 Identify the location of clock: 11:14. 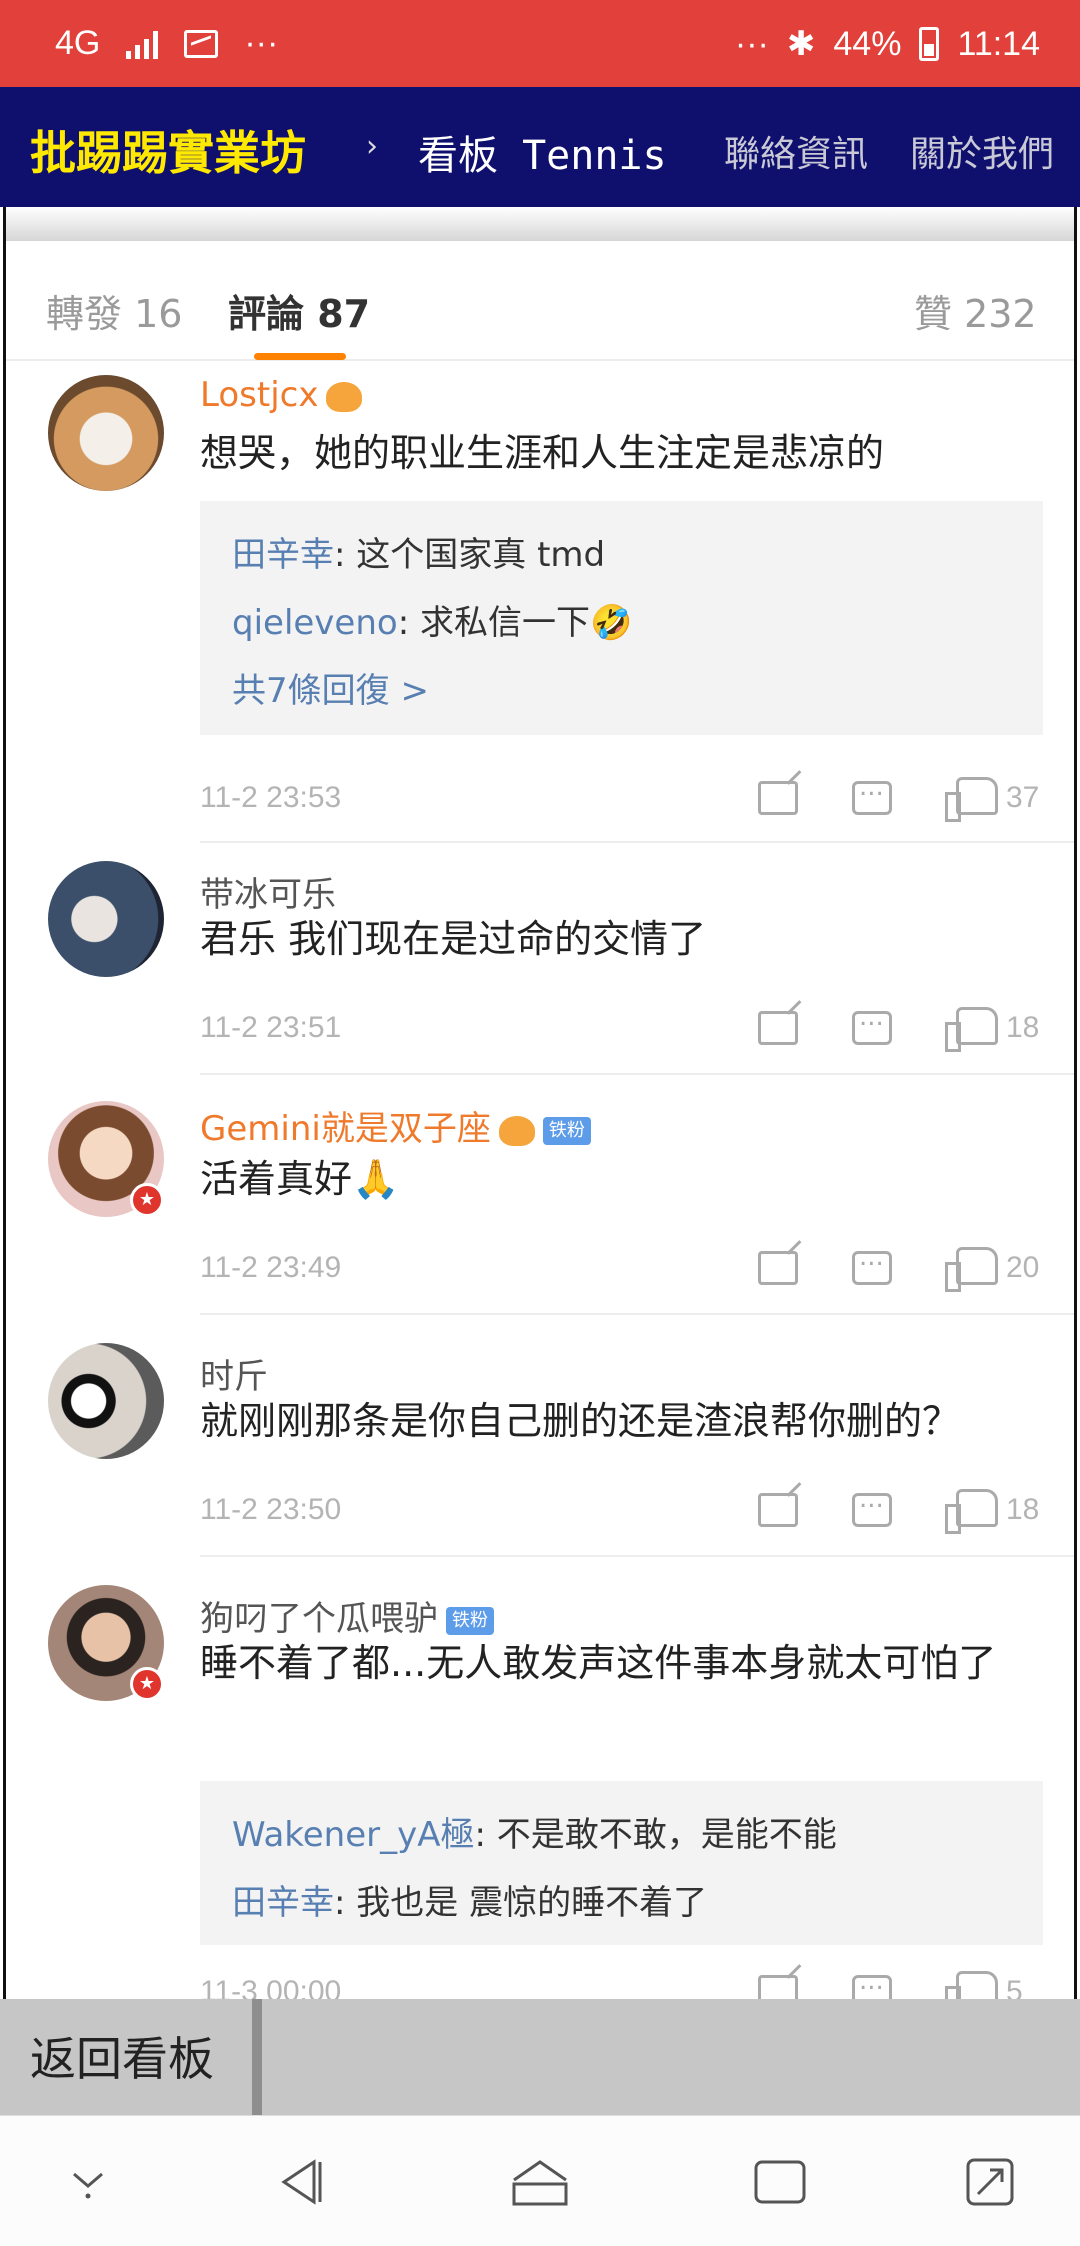
(998, 43).